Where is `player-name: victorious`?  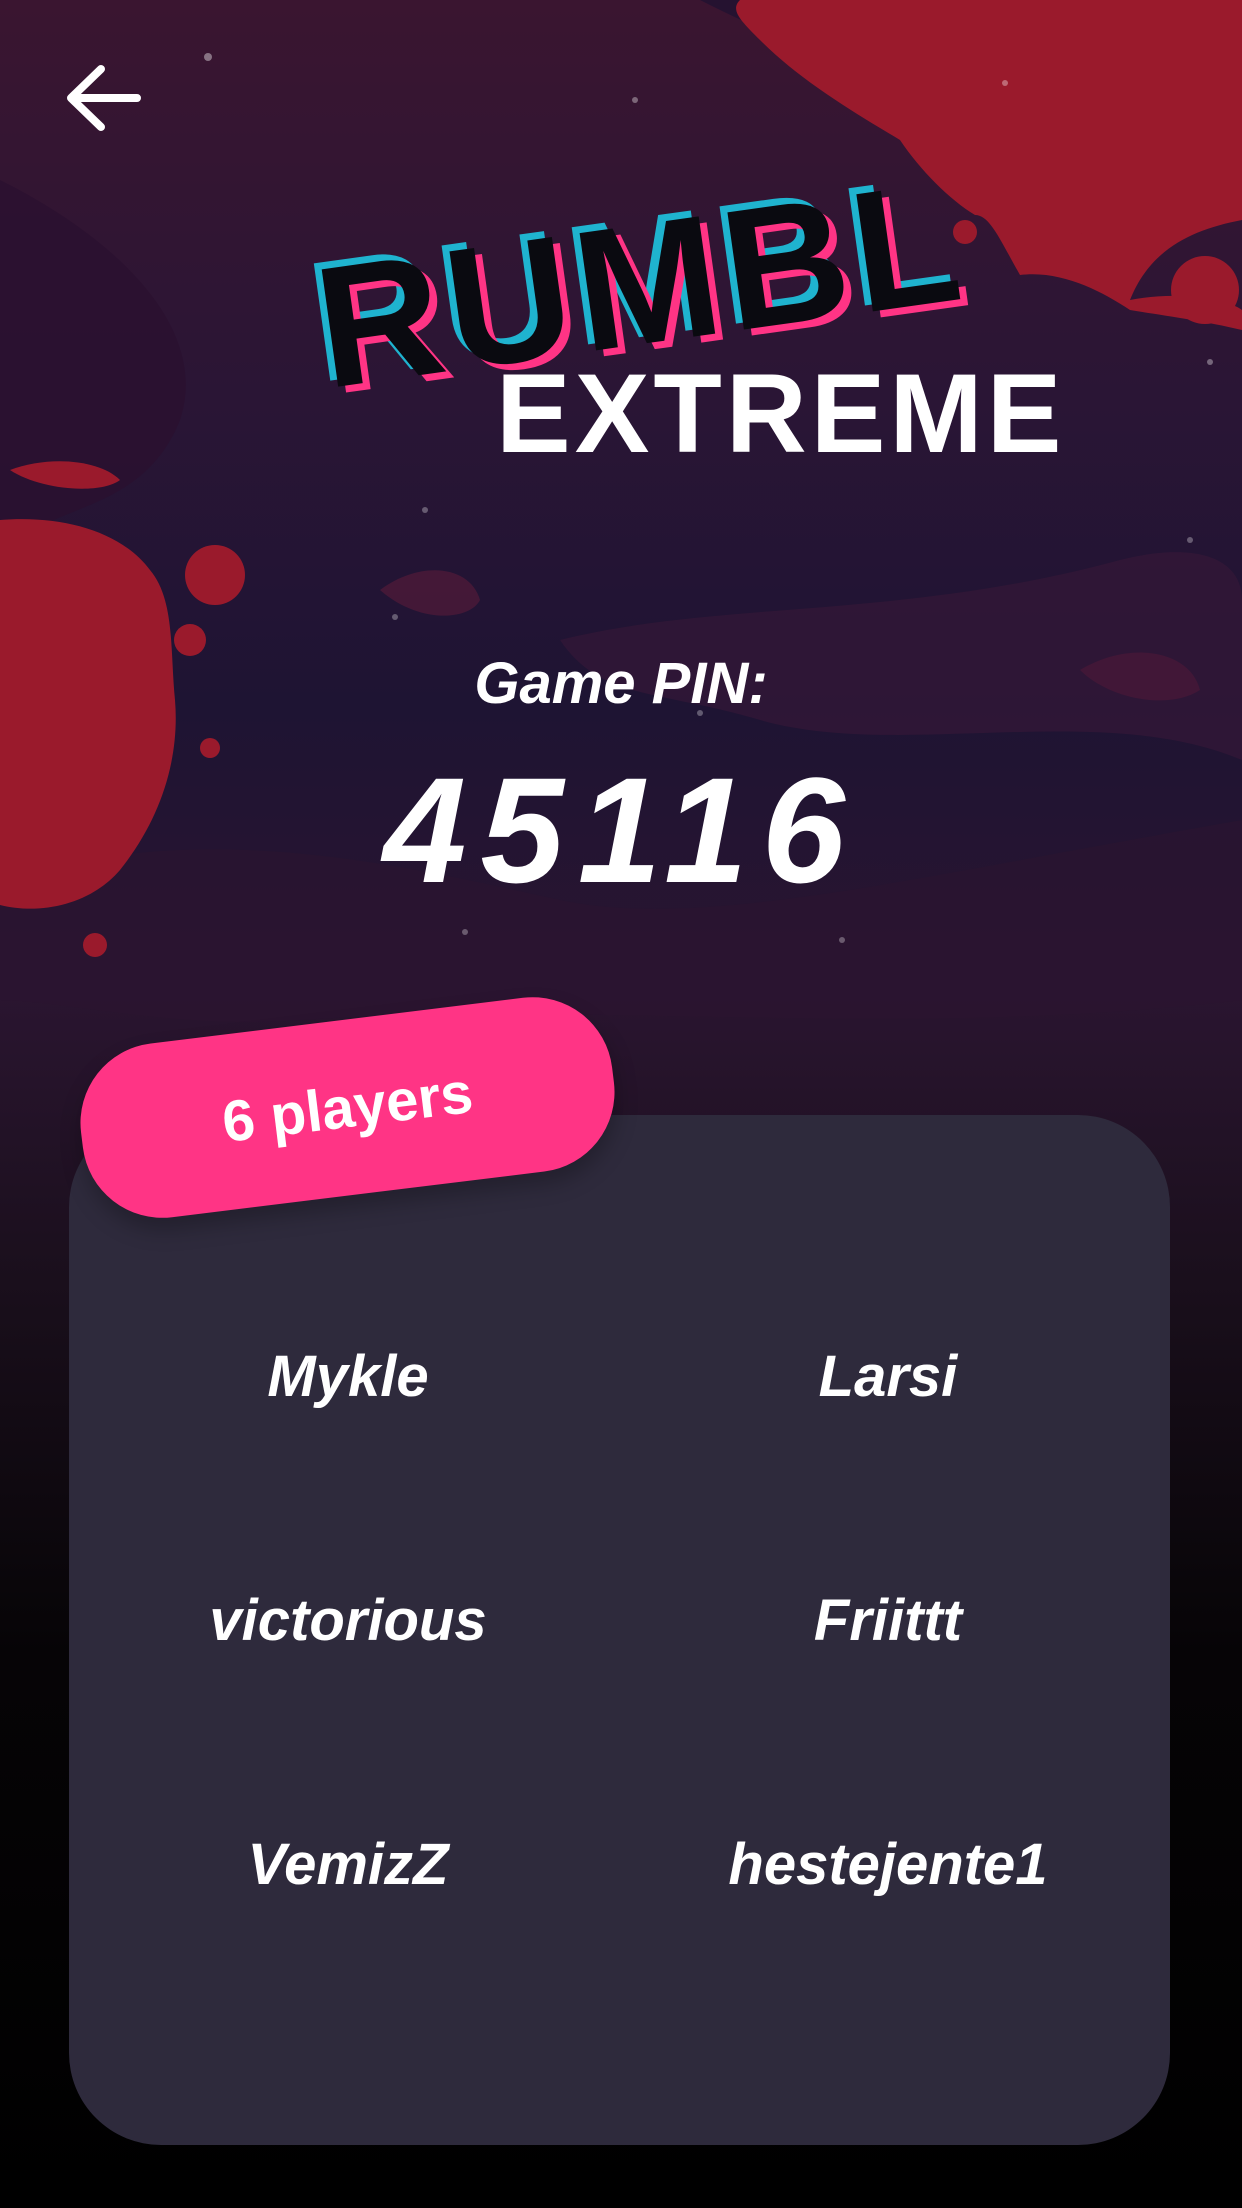 player-name: victorious is located at coordinates (348, 1620).